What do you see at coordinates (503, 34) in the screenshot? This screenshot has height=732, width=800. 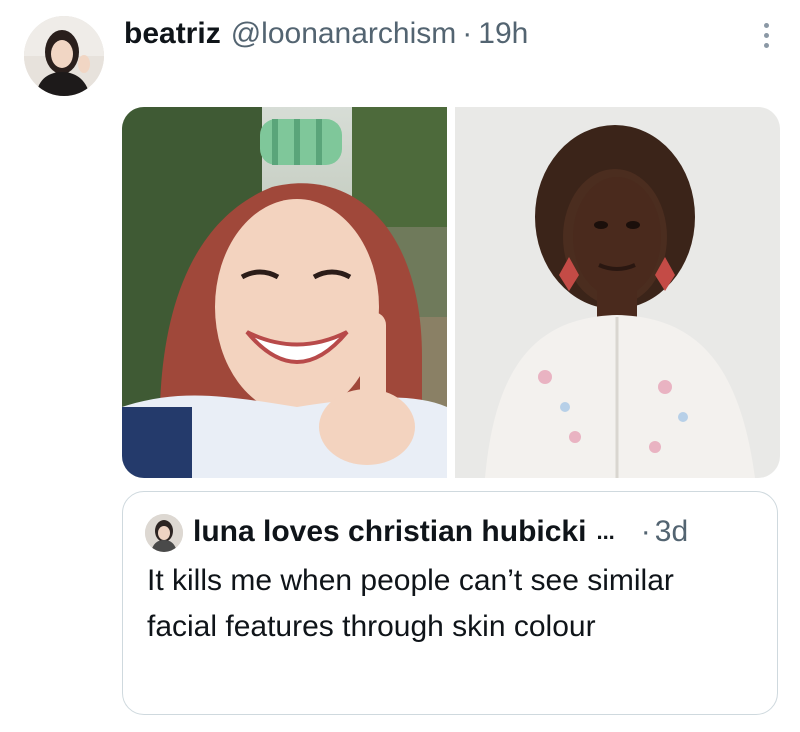 I see `tweet-timestamp: 19h` at bounding box center [503, 34].